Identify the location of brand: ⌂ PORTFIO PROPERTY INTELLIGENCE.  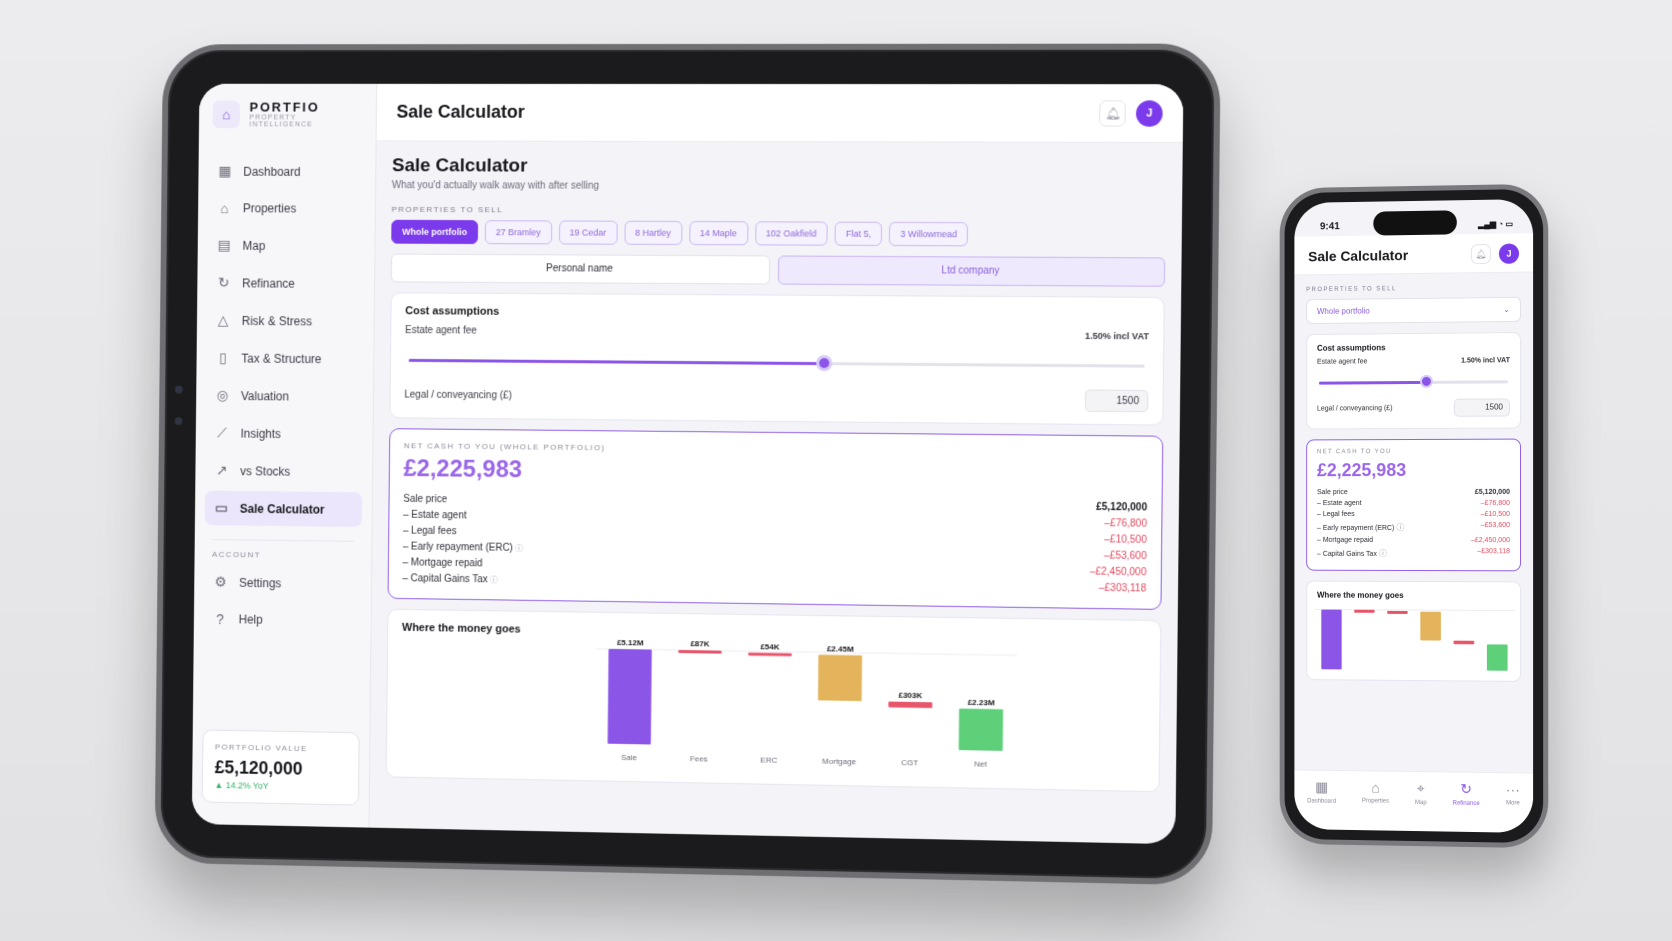
(287, 114).